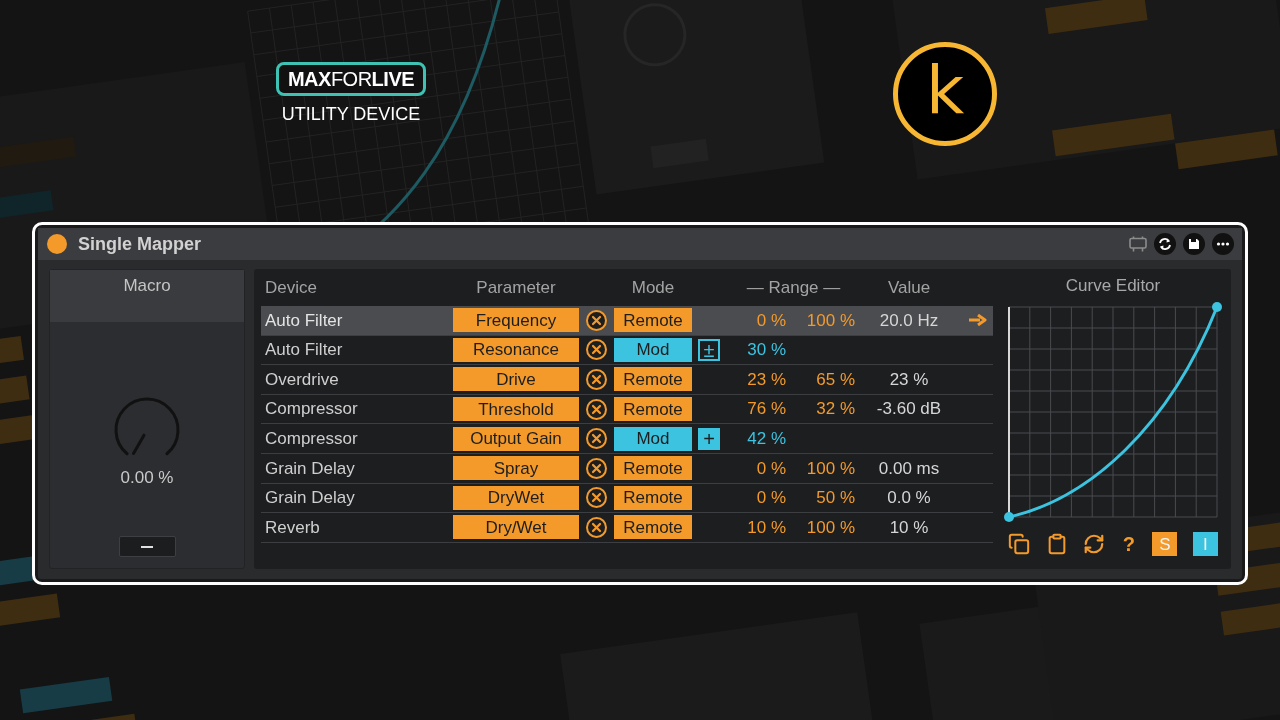  I want to click on range-min: 10 %, so click(766, 527).